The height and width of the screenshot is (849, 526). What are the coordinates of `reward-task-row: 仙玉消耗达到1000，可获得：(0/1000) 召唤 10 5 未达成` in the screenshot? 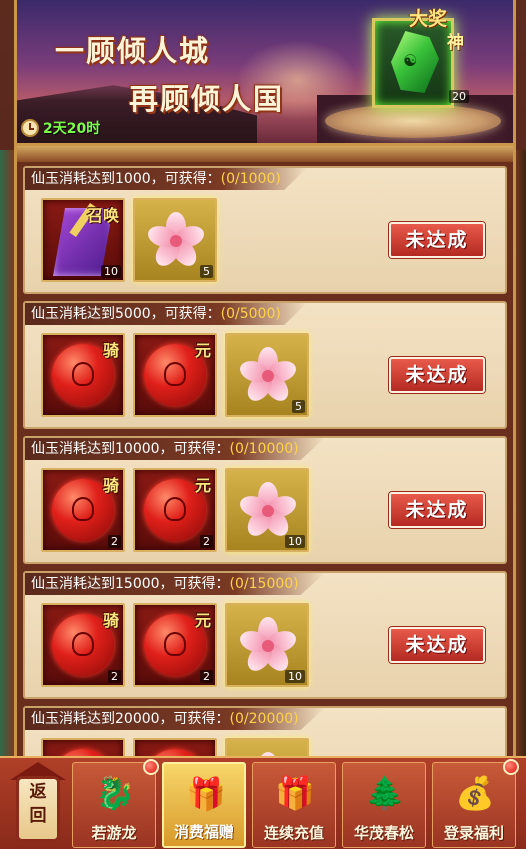 It's located at (265, 230).